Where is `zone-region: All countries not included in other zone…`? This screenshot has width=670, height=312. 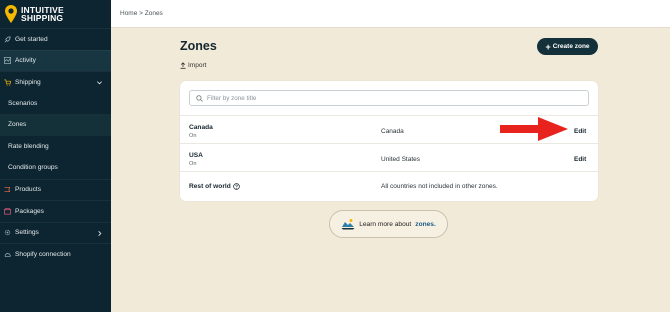 zone-region: All countries not included in other zone… is located at coordinates (439, 186).